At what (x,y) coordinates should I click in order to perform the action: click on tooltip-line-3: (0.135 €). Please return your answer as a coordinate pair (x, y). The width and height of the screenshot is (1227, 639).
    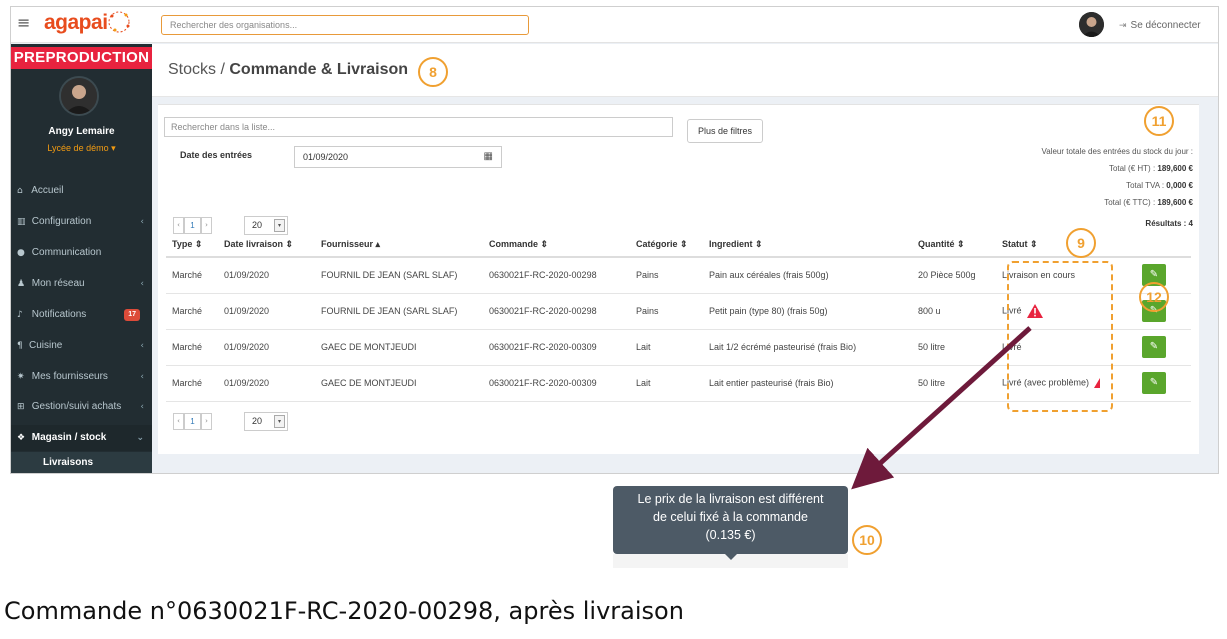
    Looking at the image, I should click on (730, 535).